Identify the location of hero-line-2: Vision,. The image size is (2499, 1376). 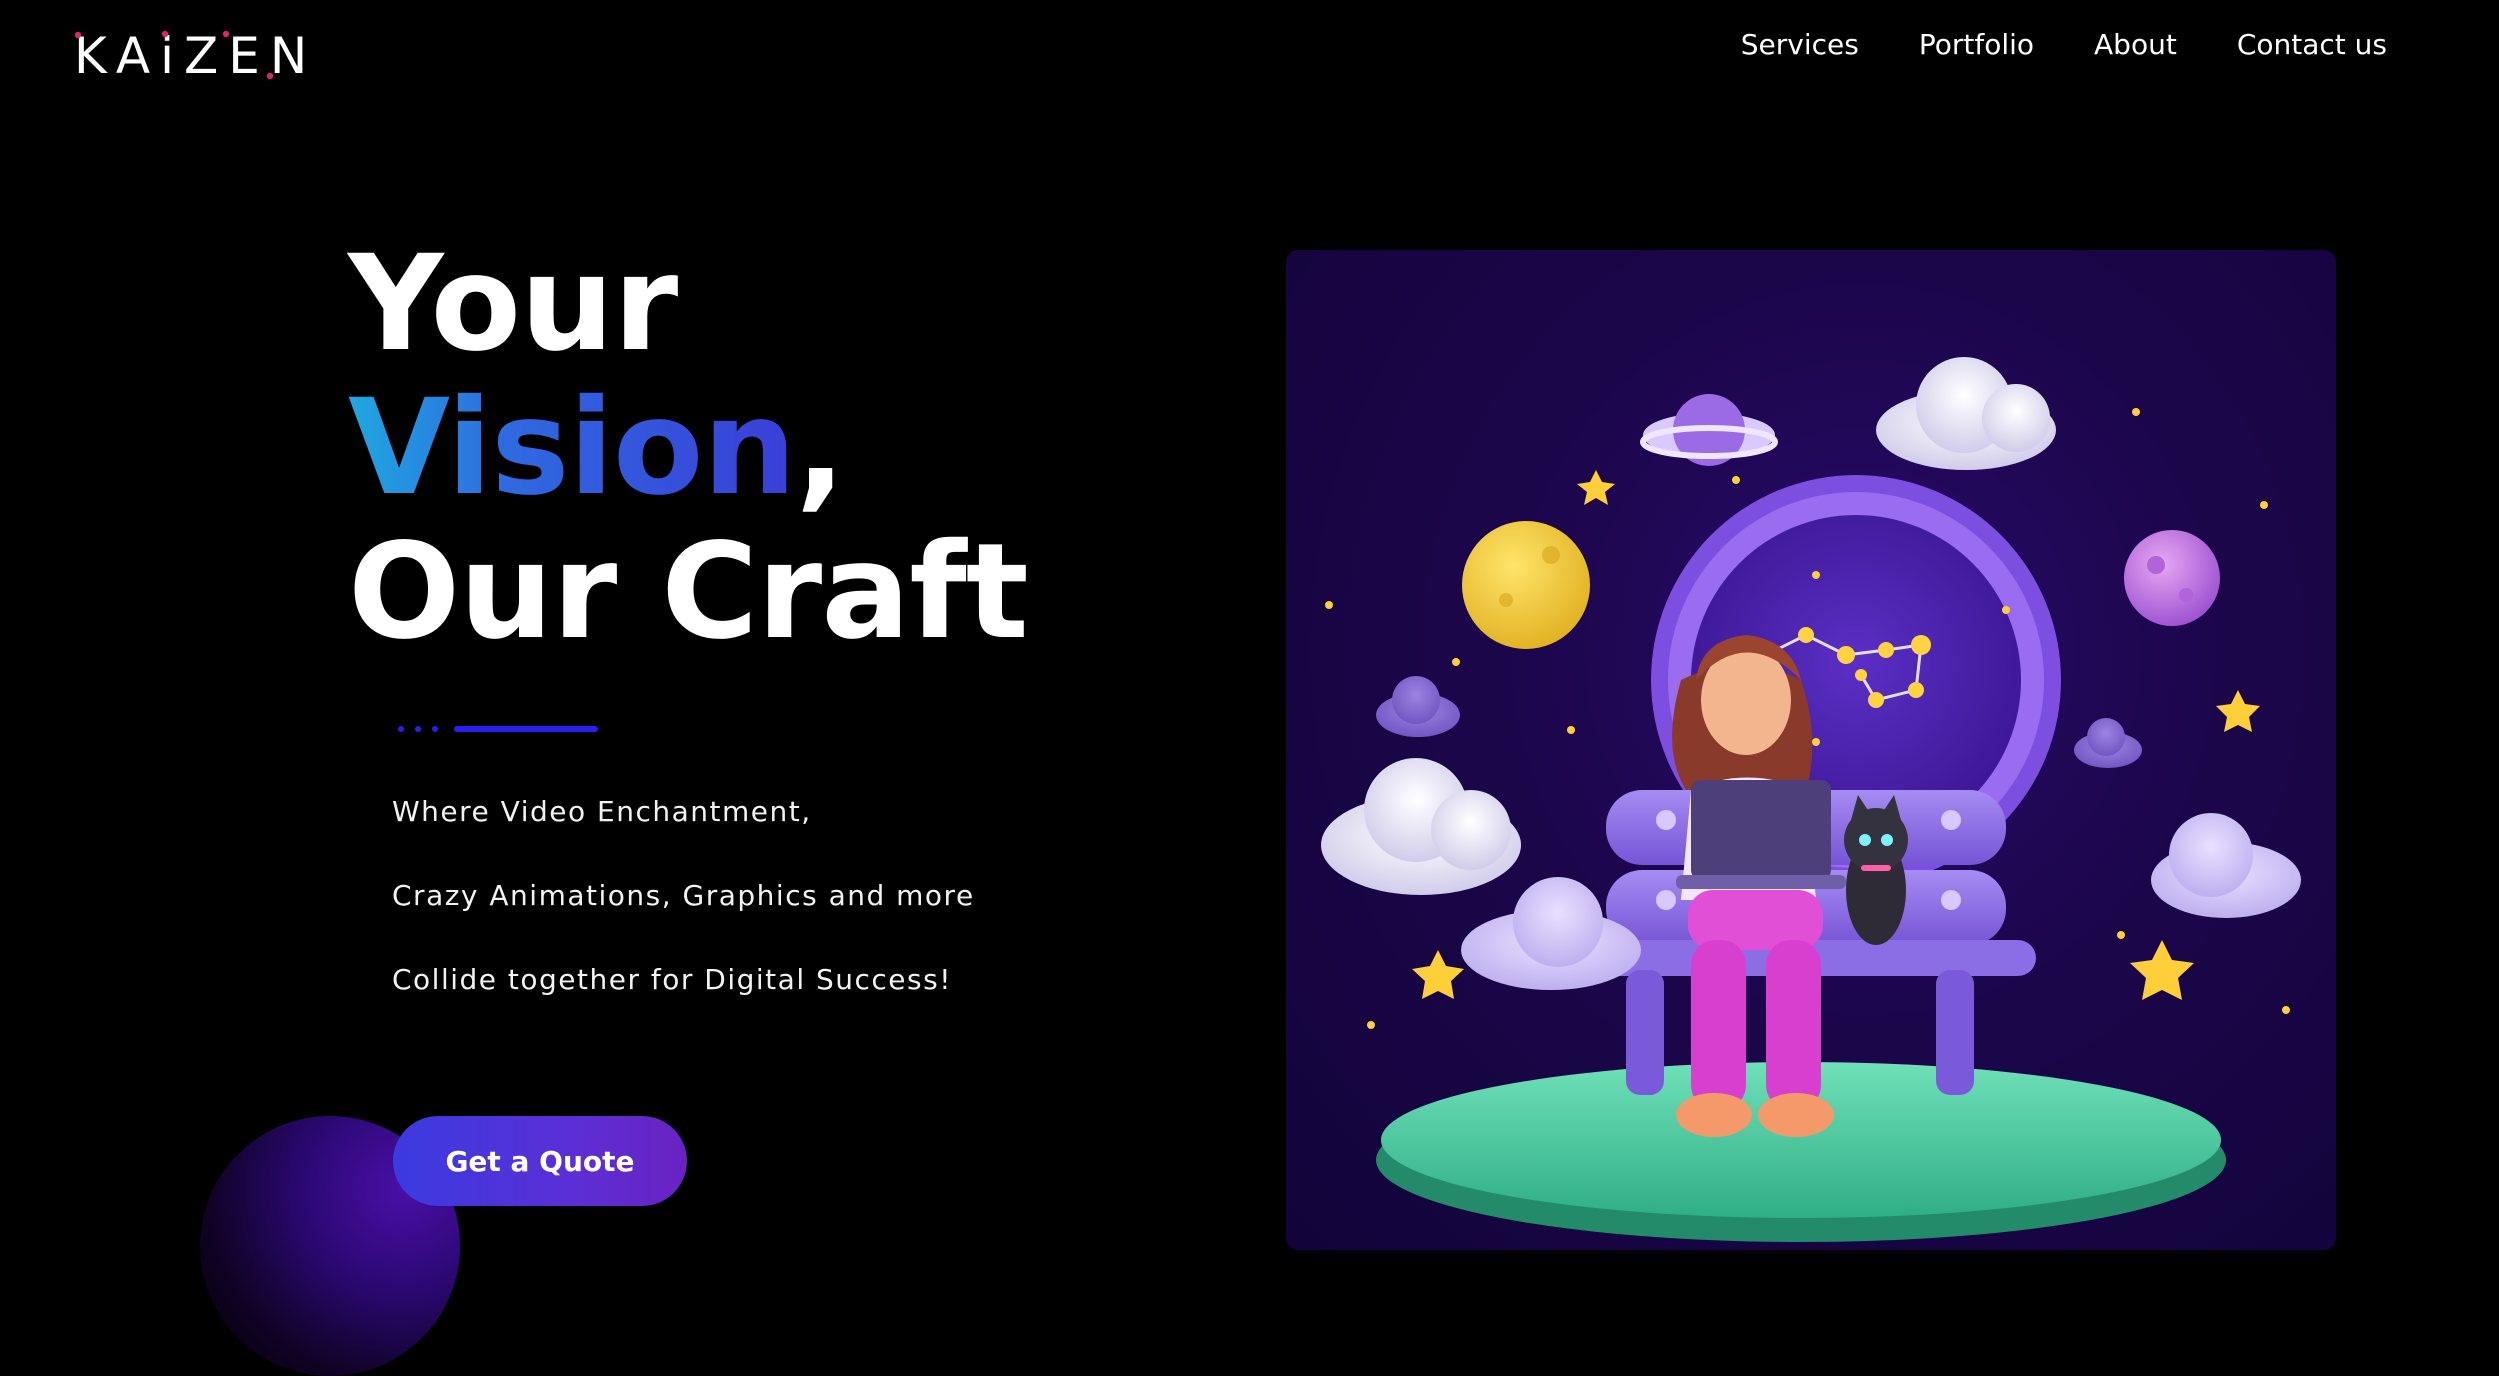
(688, 448).